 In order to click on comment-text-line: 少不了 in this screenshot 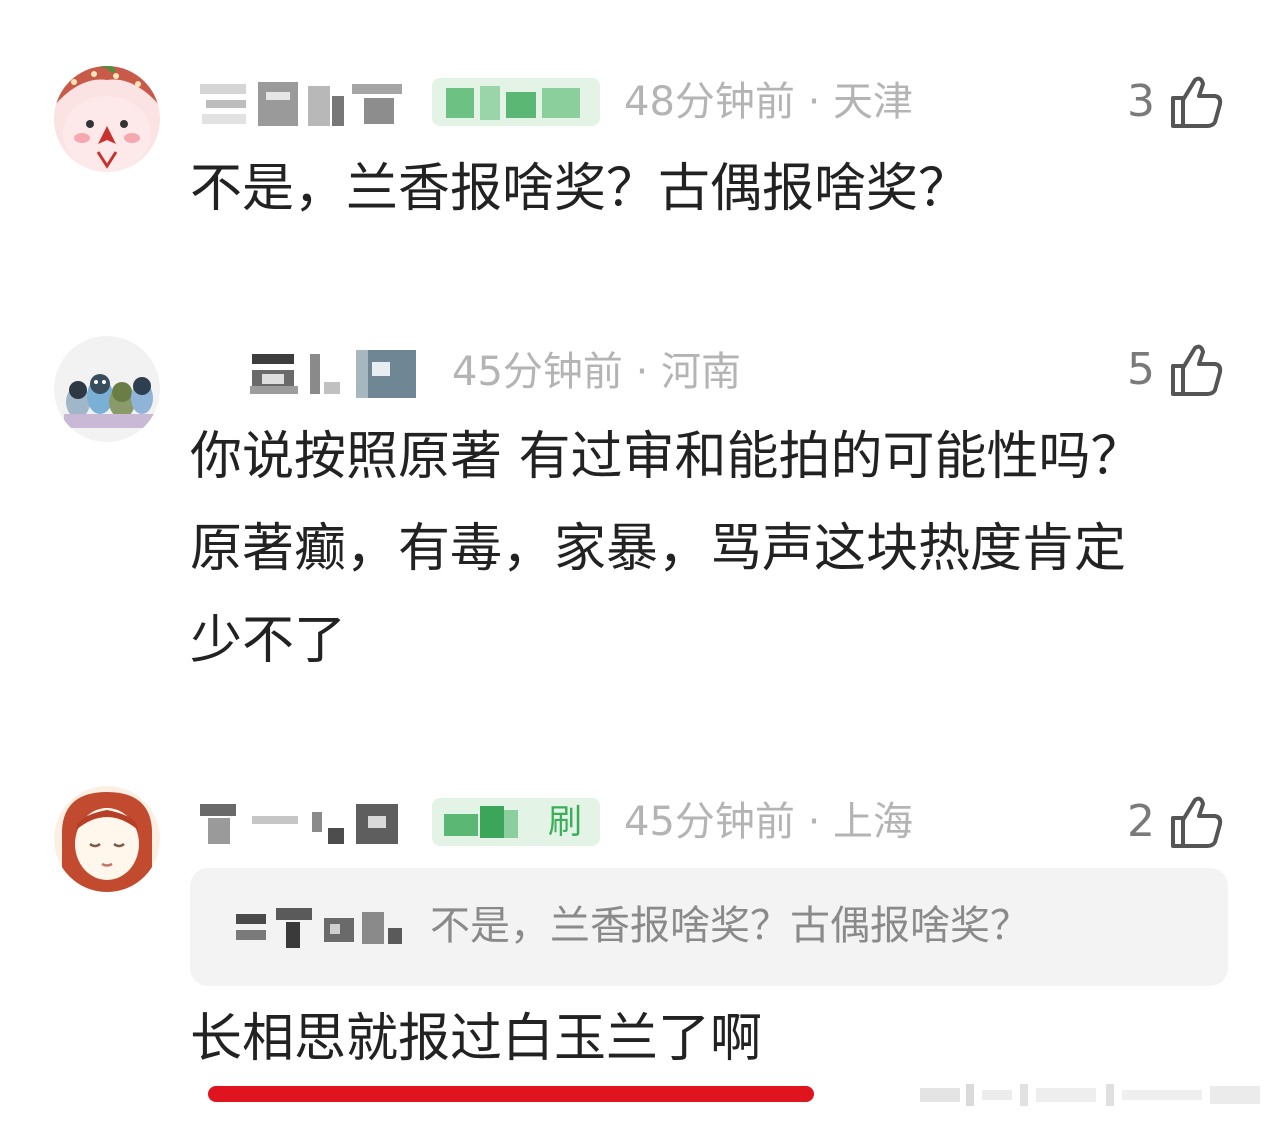, I will do `click(268, 641)`.